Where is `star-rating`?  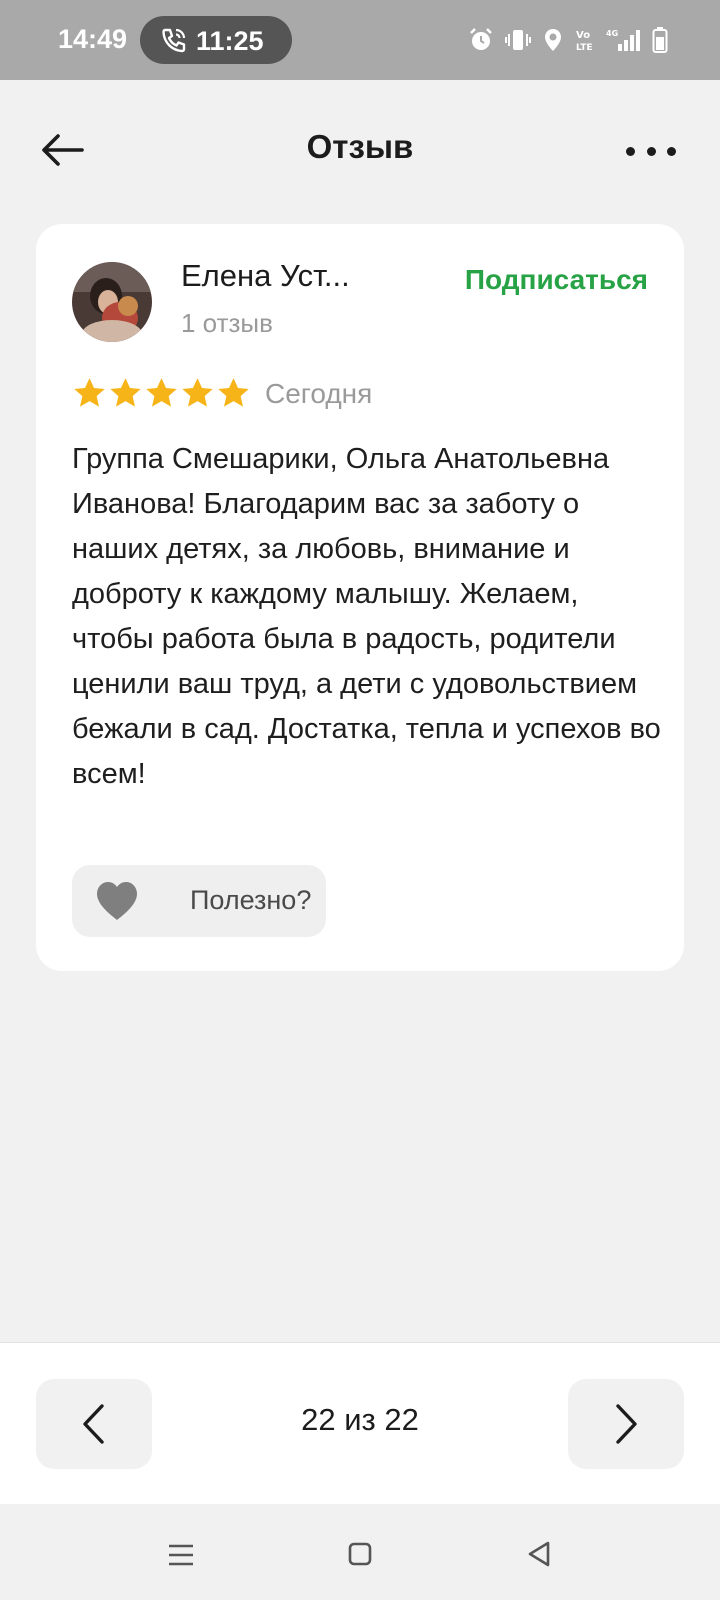 star-rating is located at coordinates (161, 393).